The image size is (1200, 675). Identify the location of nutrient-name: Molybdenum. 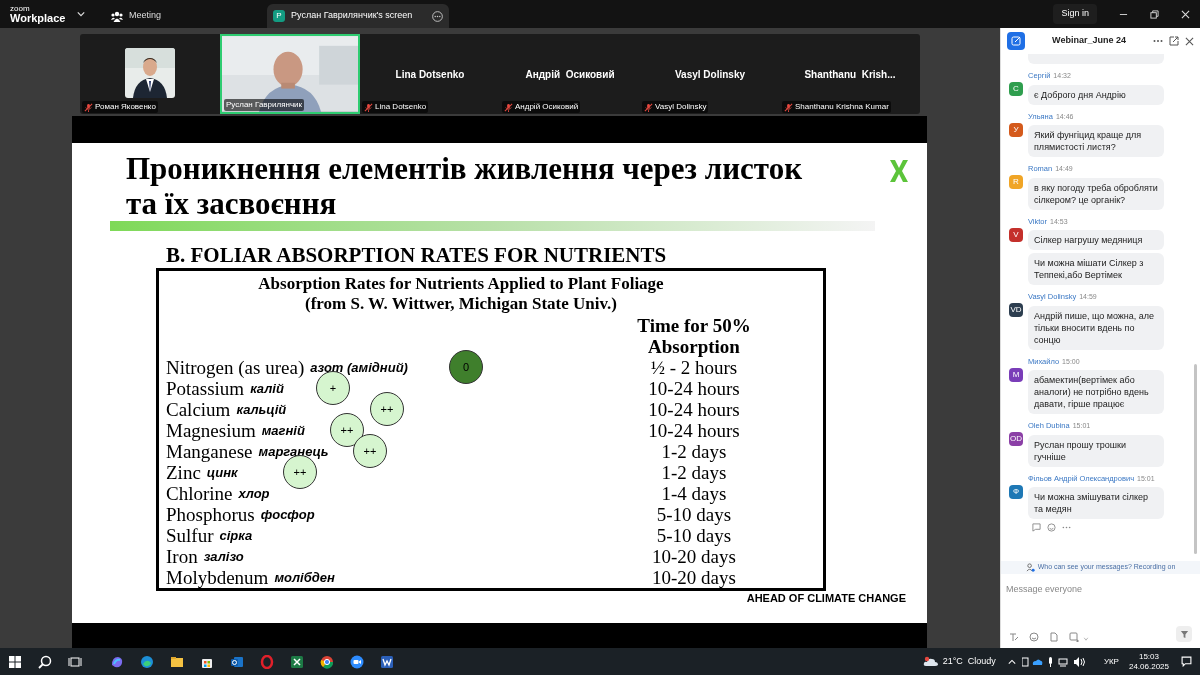
(217, 577).